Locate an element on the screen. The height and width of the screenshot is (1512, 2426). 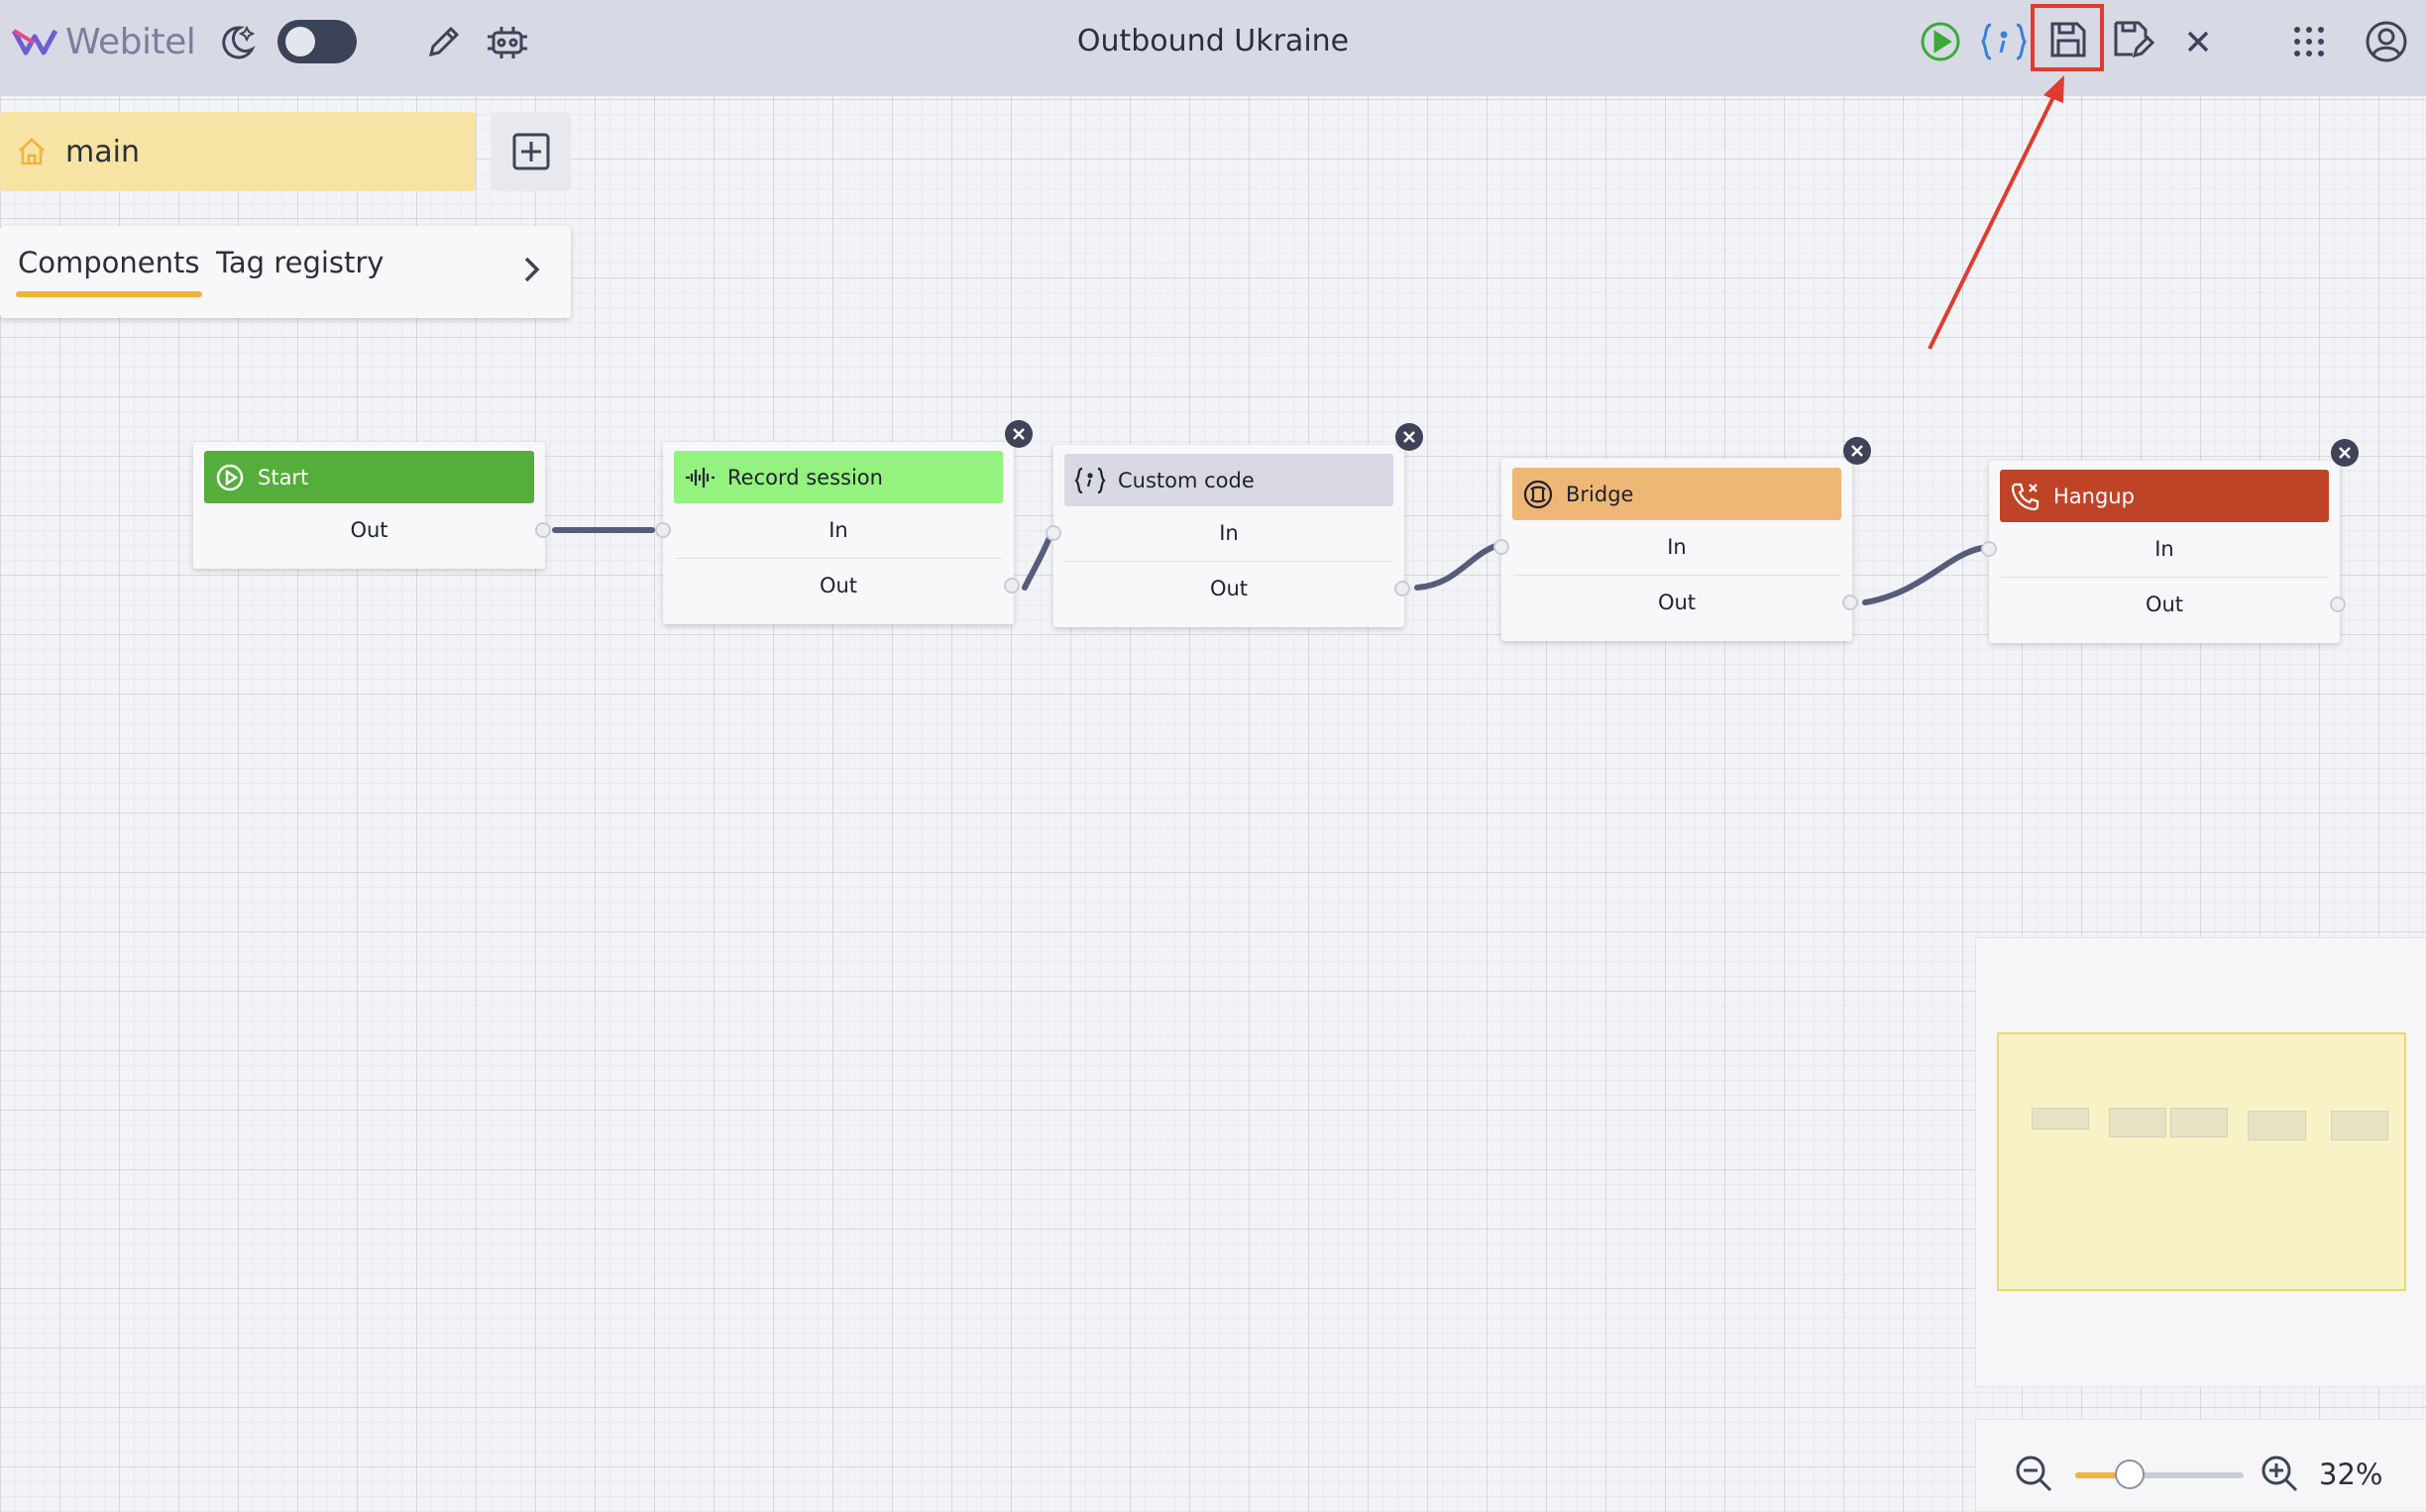
node-bridge: Bridge In Out is located at coordinates (1682, 539).